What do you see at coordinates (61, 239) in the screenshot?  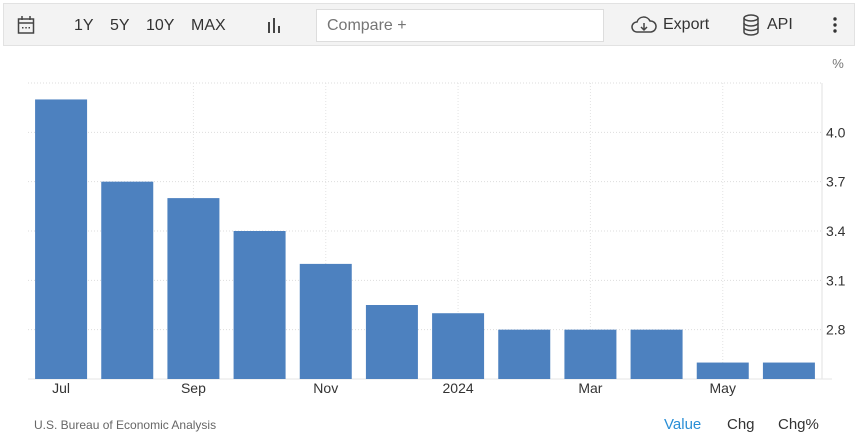 I see `bar-jul-2023` at bounding box center [61, 239].